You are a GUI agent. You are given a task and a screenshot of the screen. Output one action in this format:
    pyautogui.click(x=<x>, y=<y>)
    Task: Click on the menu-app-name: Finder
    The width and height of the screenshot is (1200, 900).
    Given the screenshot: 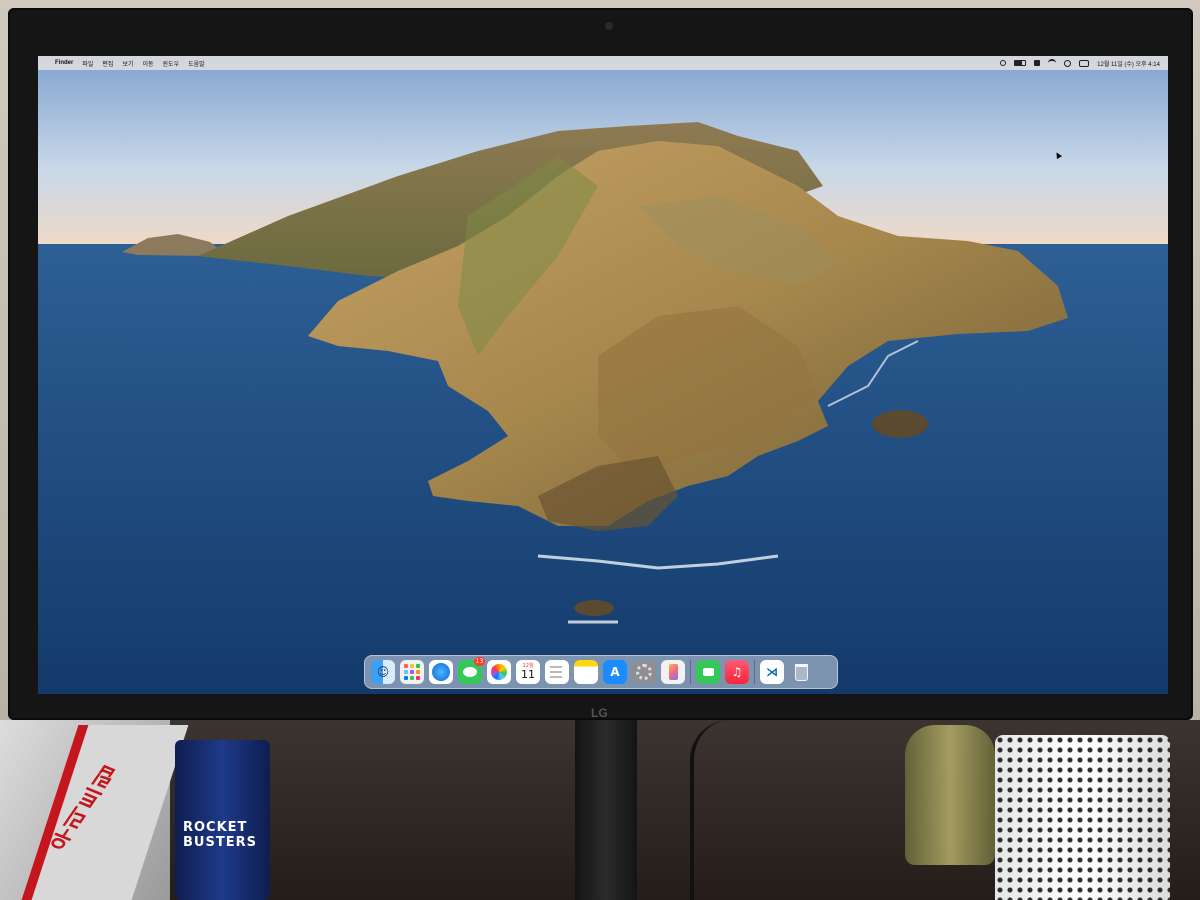 What is the action you would take?
    pyautogui.click(x=64, y=63)
    